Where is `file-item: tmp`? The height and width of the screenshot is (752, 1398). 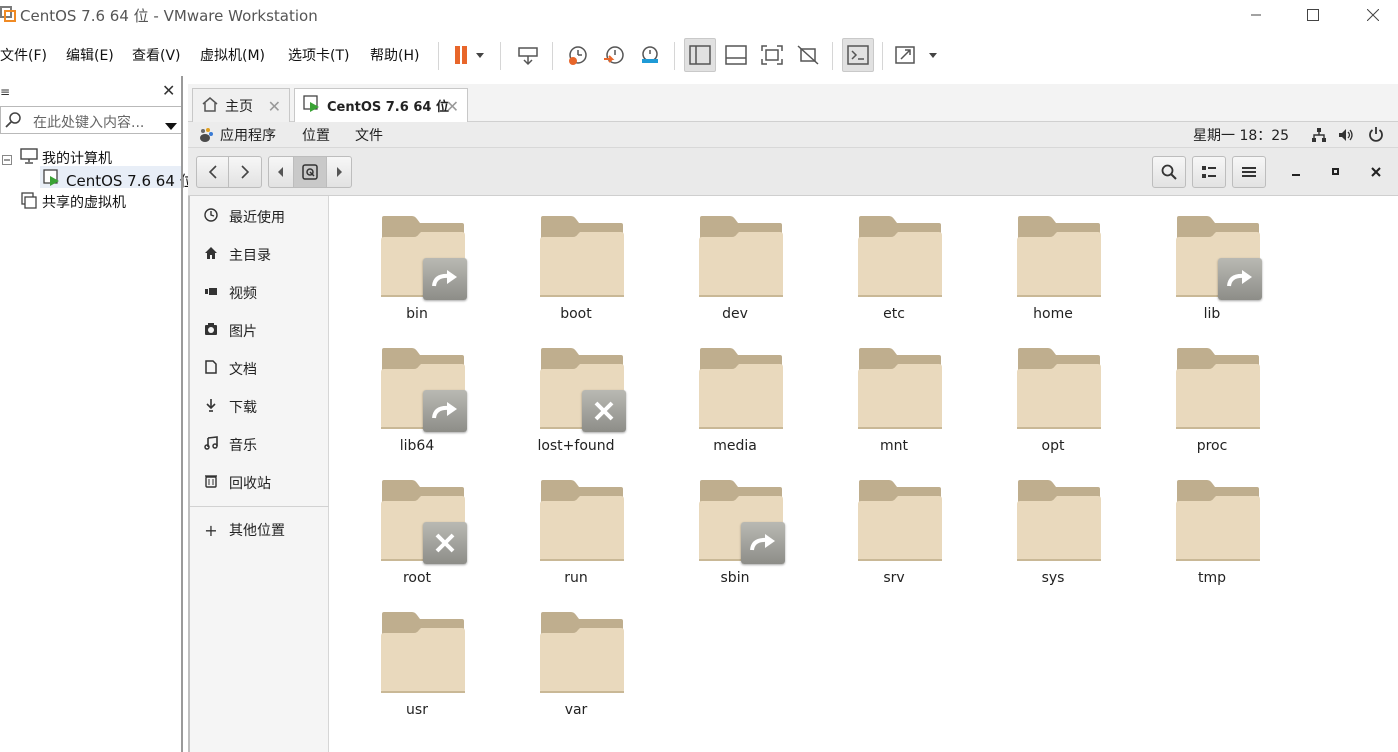 file-item: tmp is located at coordinates (1212, 523).